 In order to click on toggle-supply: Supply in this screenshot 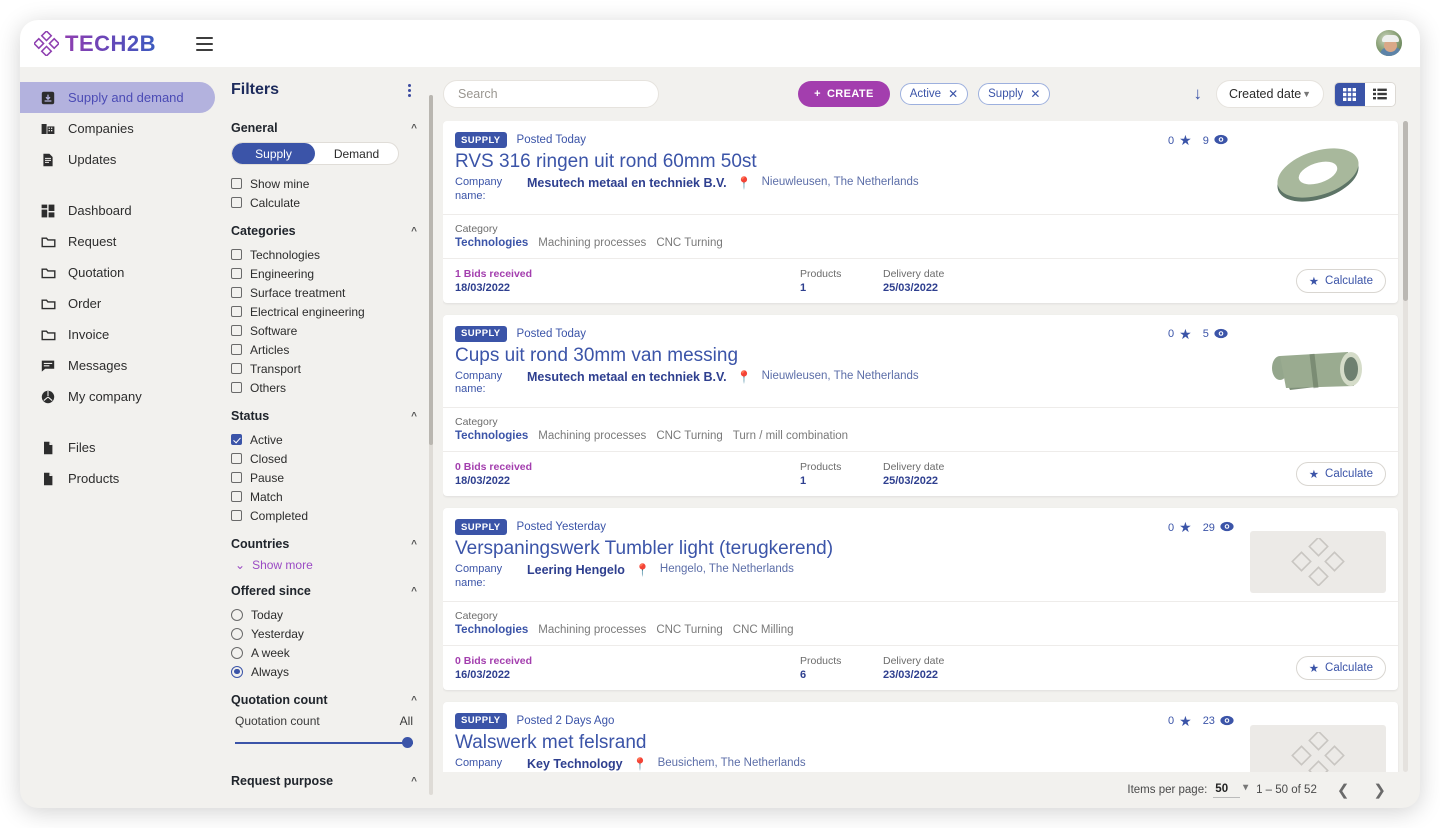, I will do `click(273, 153)`.